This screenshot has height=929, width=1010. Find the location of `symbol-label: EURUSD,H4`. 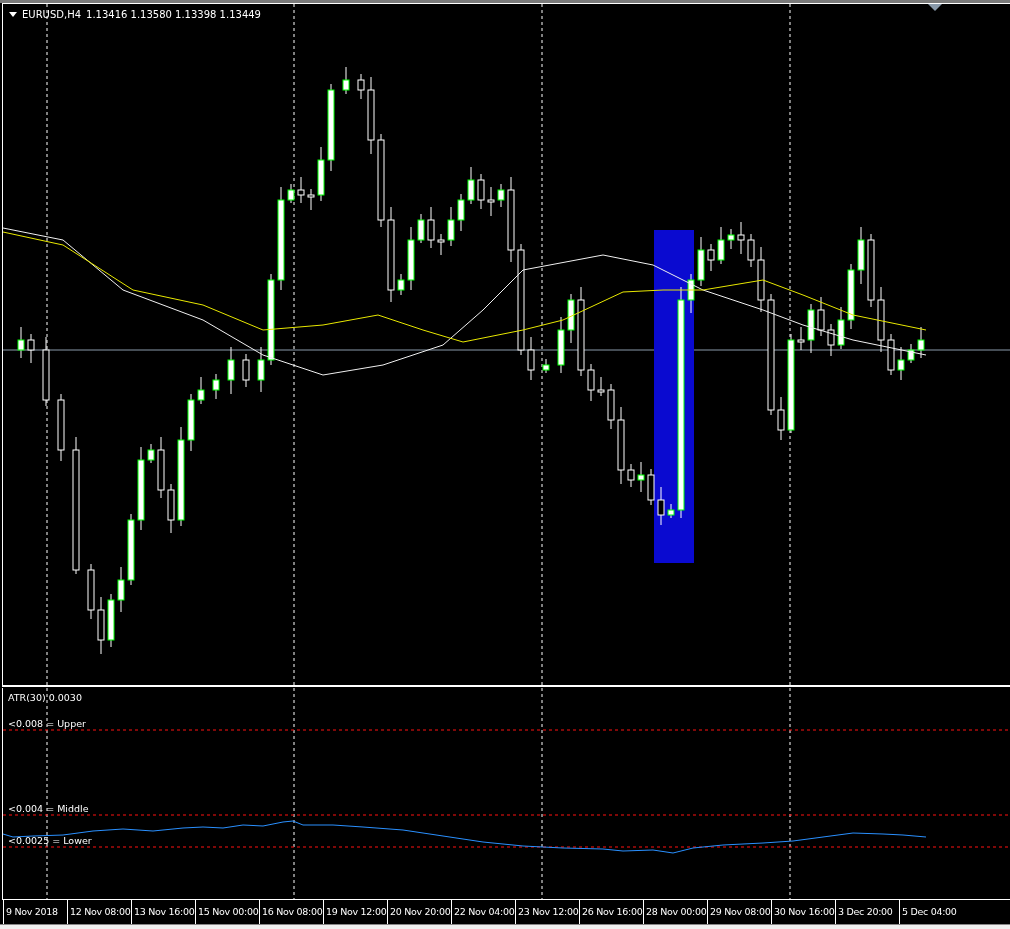

symbol-label: EURUSD,H4 is located at coordinates (51, 15).